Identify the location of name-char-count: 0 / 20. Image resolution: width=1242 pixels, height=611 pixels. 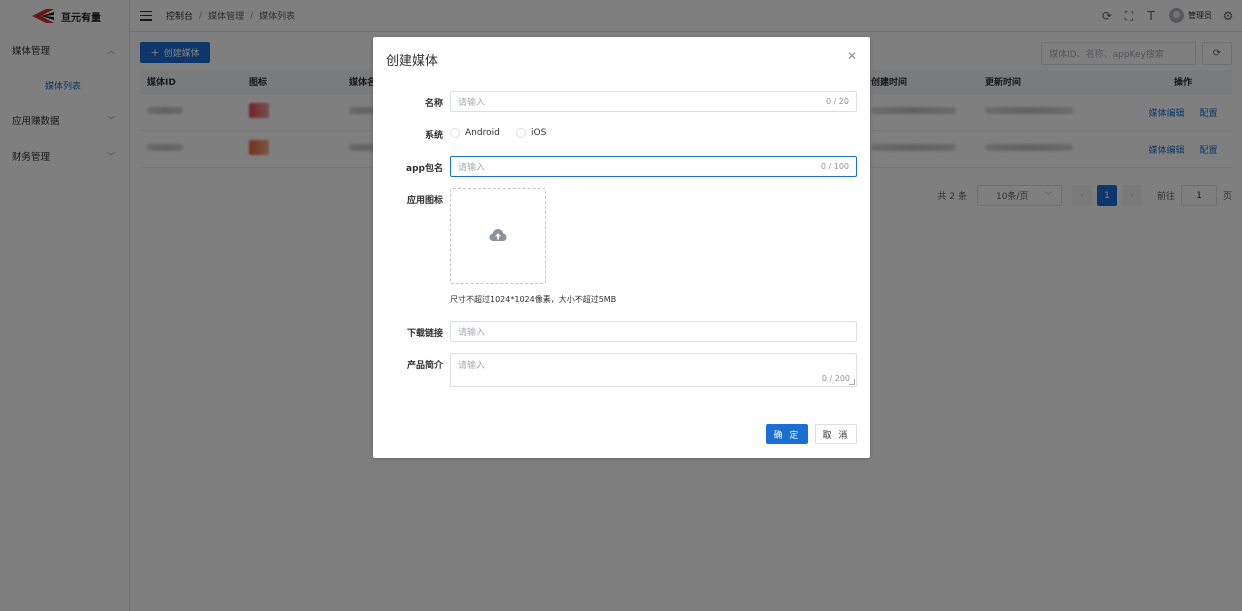
(837, 101).